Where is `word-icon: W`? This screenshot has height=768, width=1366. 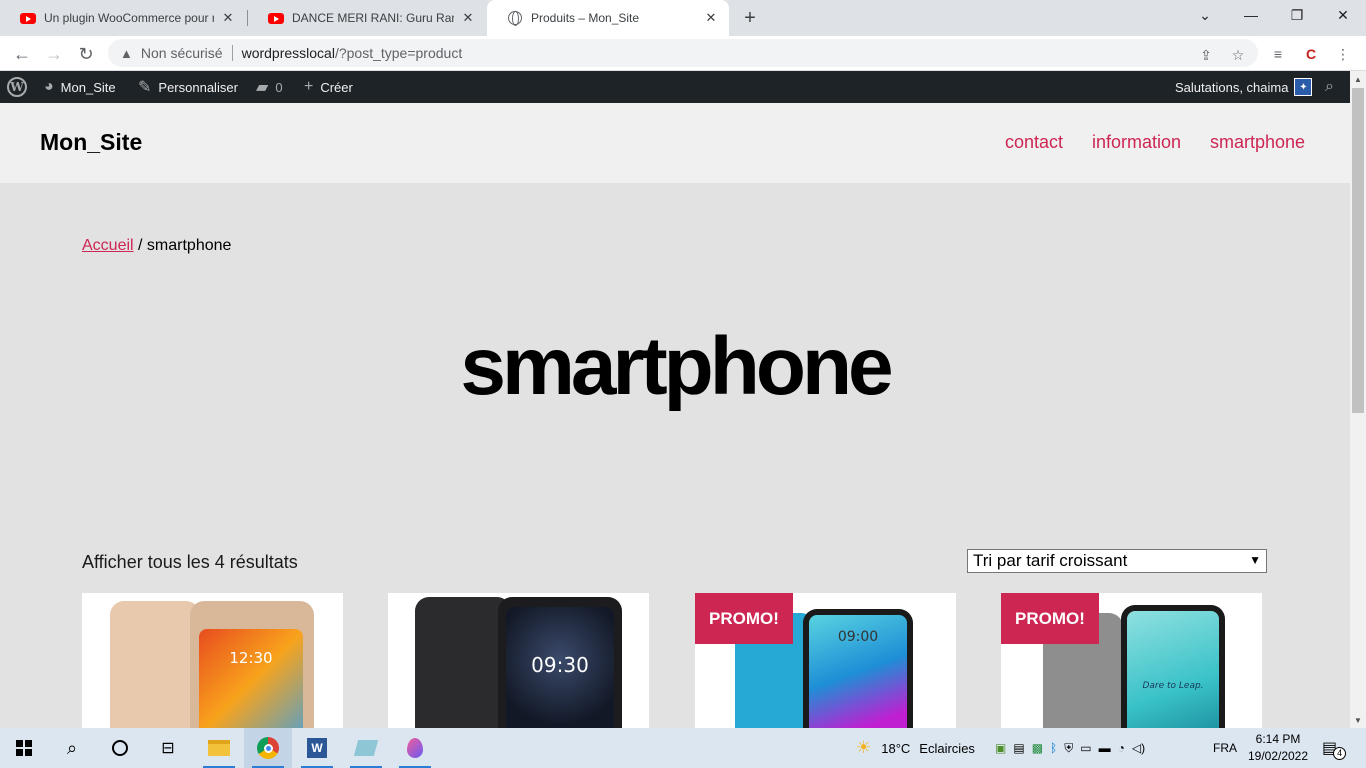 word-icon: W is located at coordinates (317, 748).